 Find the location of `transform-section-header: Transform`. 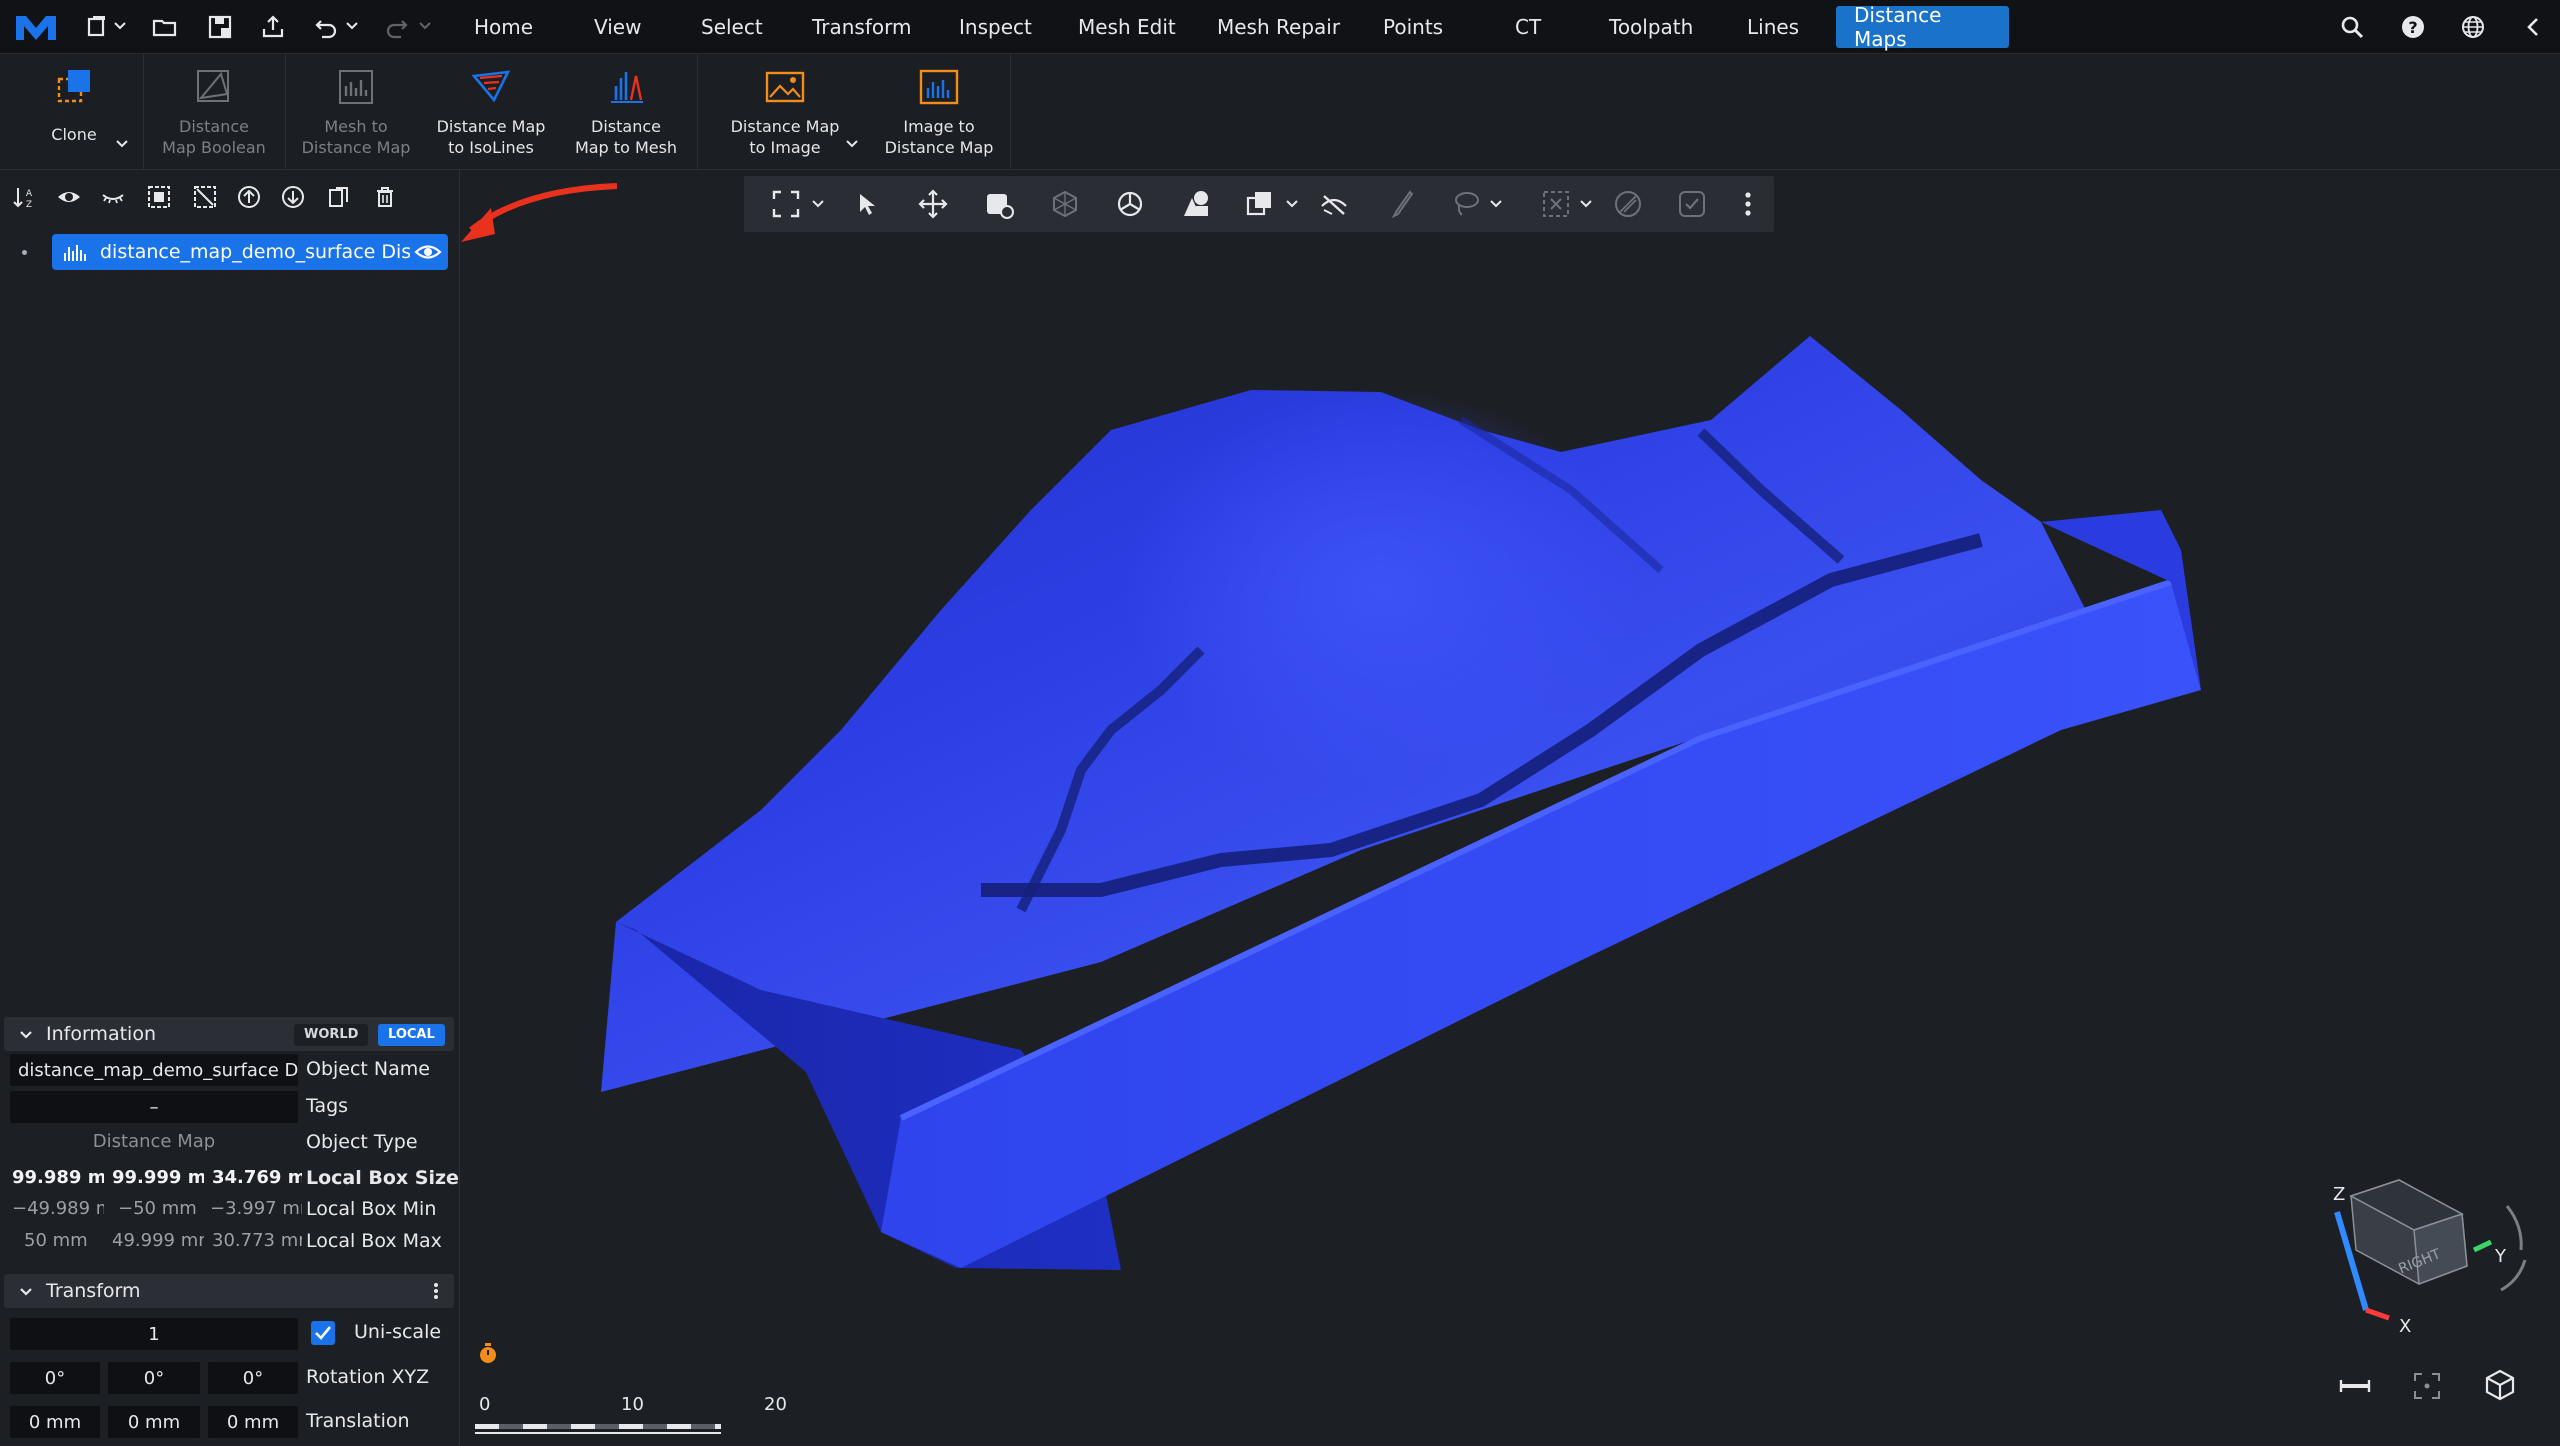

transform-section-header: Transform is located at coordinates (229, 1291).